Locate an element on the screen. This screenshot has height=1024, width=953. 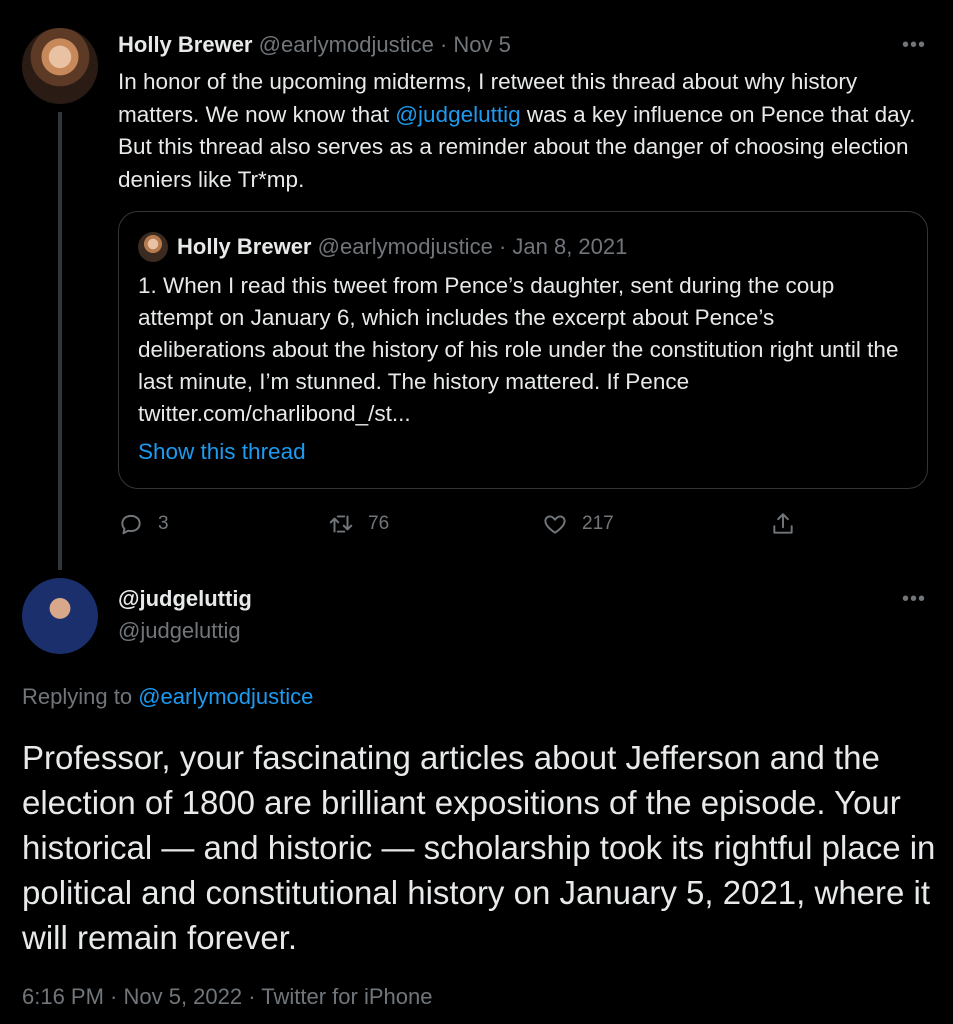
replying-to: Replying to @earlymodjustice is located at coordinates (167, 697).